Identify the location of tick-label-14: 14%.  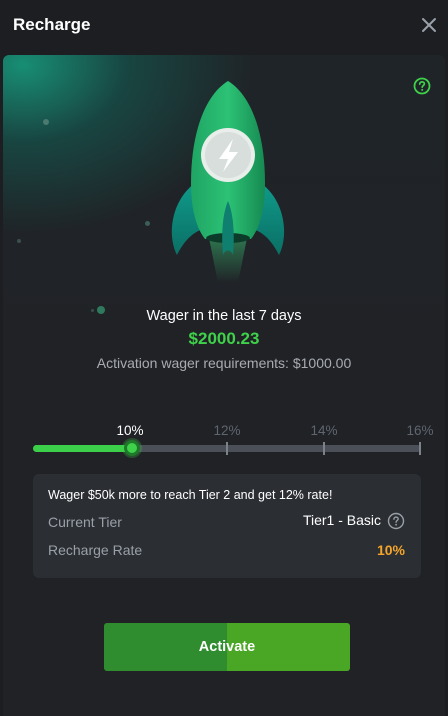
(324, 430).